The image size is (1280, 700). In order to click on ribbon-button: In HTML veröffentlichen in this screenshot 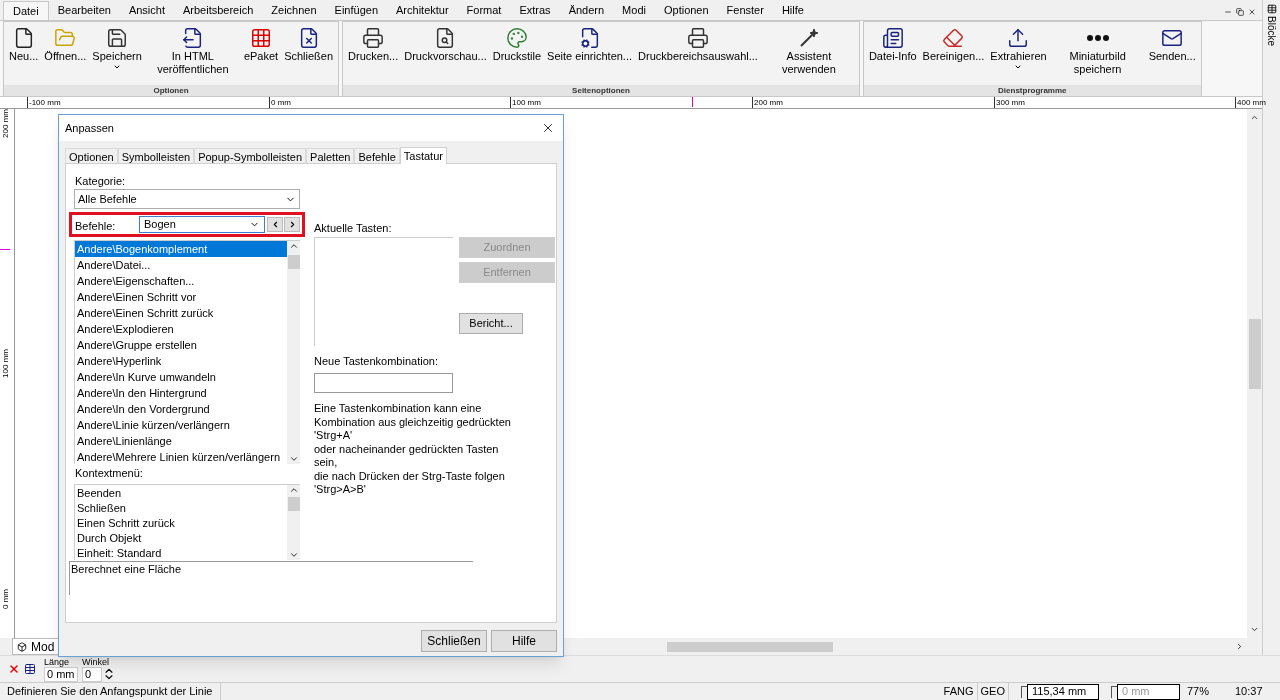, I will do `click(192, 51)`.